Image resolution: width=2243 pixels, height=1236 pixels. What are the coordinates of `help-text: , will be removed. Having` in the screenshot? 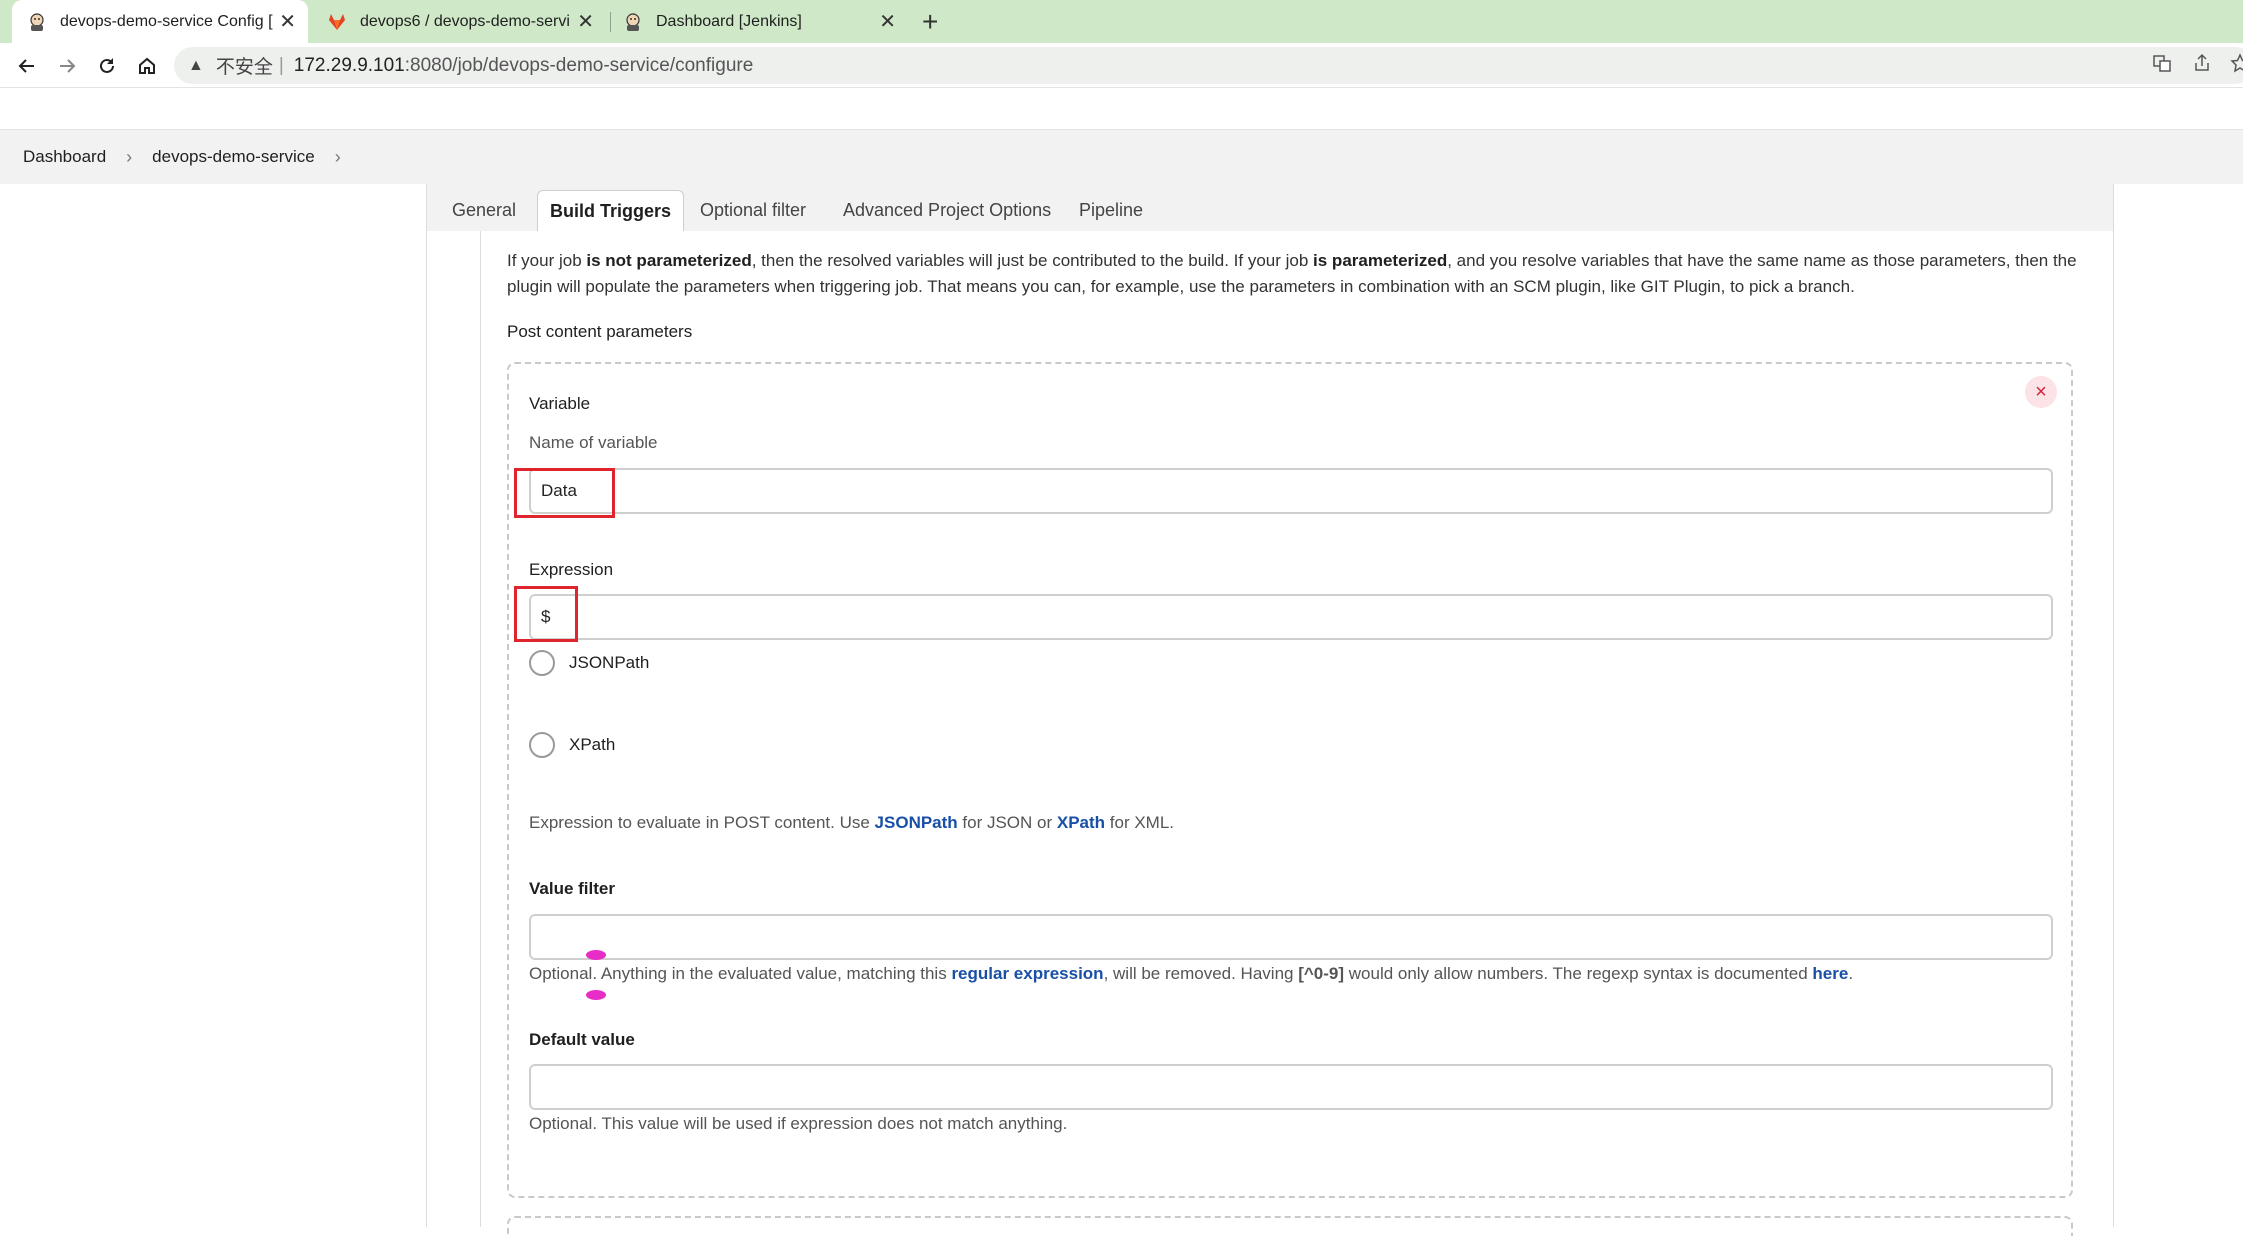 It's located at (1201, 973).